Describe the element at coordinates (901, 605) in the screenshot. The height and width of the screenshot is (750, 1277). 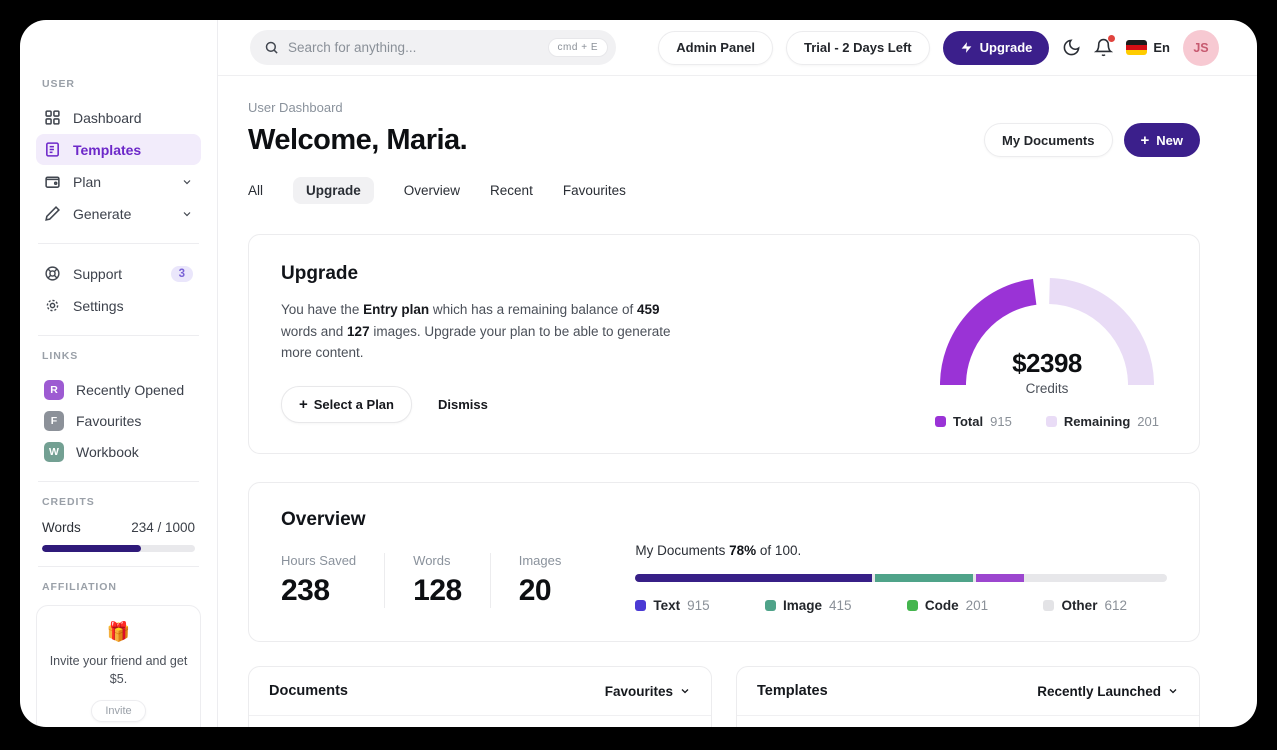
I see `stacked-bar-legend: Text 915 Image 415 Code 201 Other 612` at that location.